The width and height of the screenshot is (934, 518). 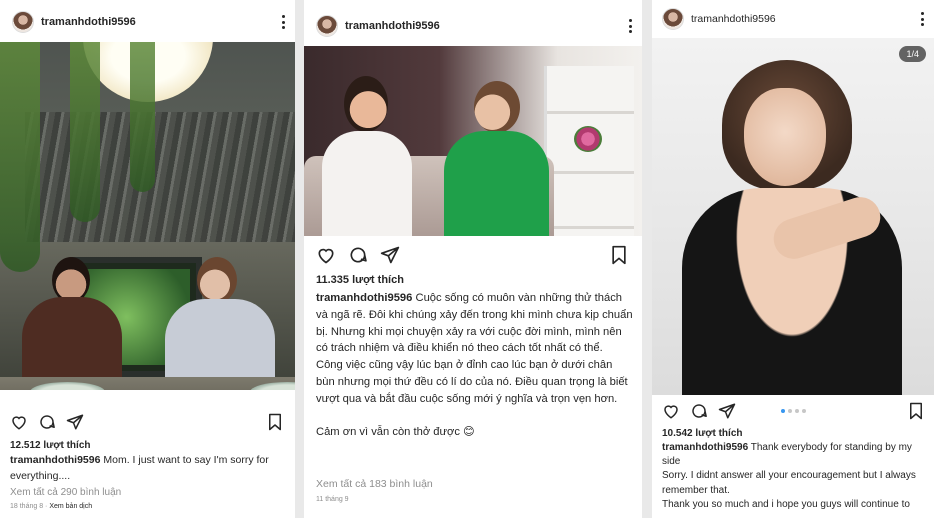 What do you see at coordinates (27, 506) in the screenshot?
I see `post-date: 18 tháng 8` at bounding box center [27, 506].